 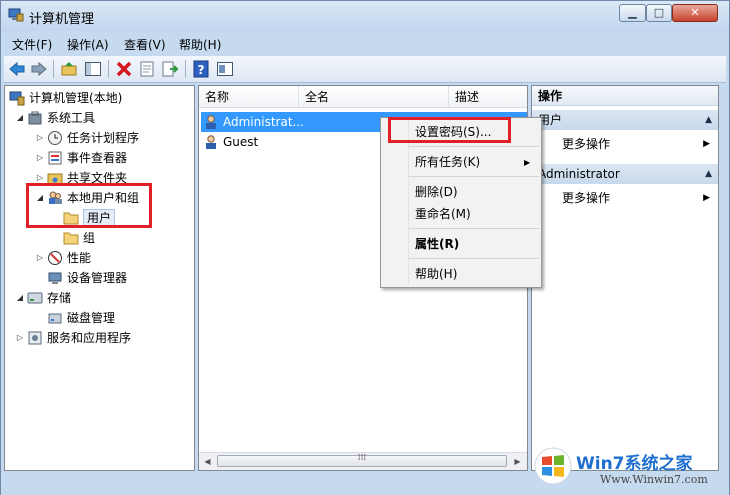 I want to click on column-header-fullname: 全名, so click(x=374, y=97).